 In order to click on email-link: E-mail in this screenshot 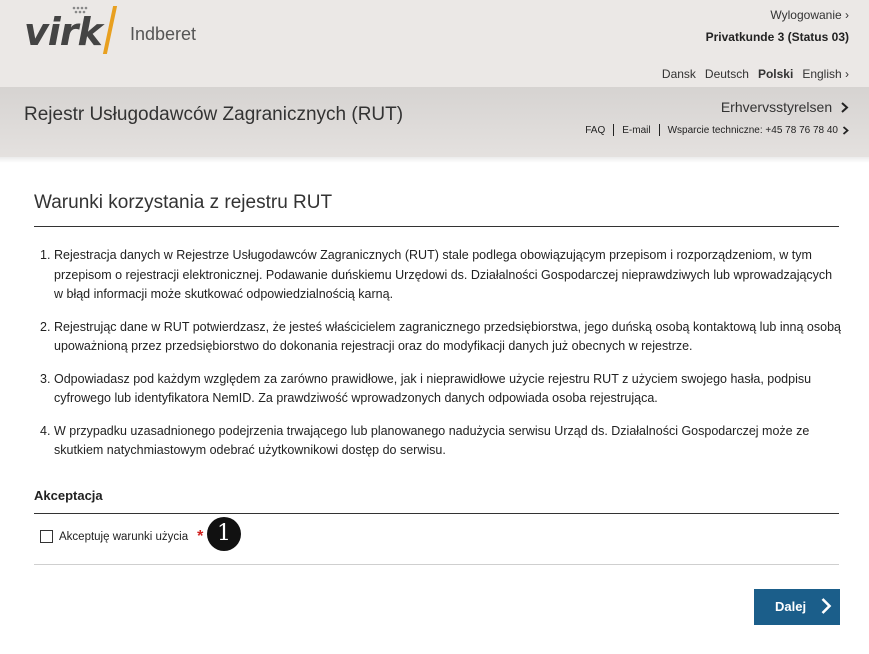, I will do `click(636, 130)`.